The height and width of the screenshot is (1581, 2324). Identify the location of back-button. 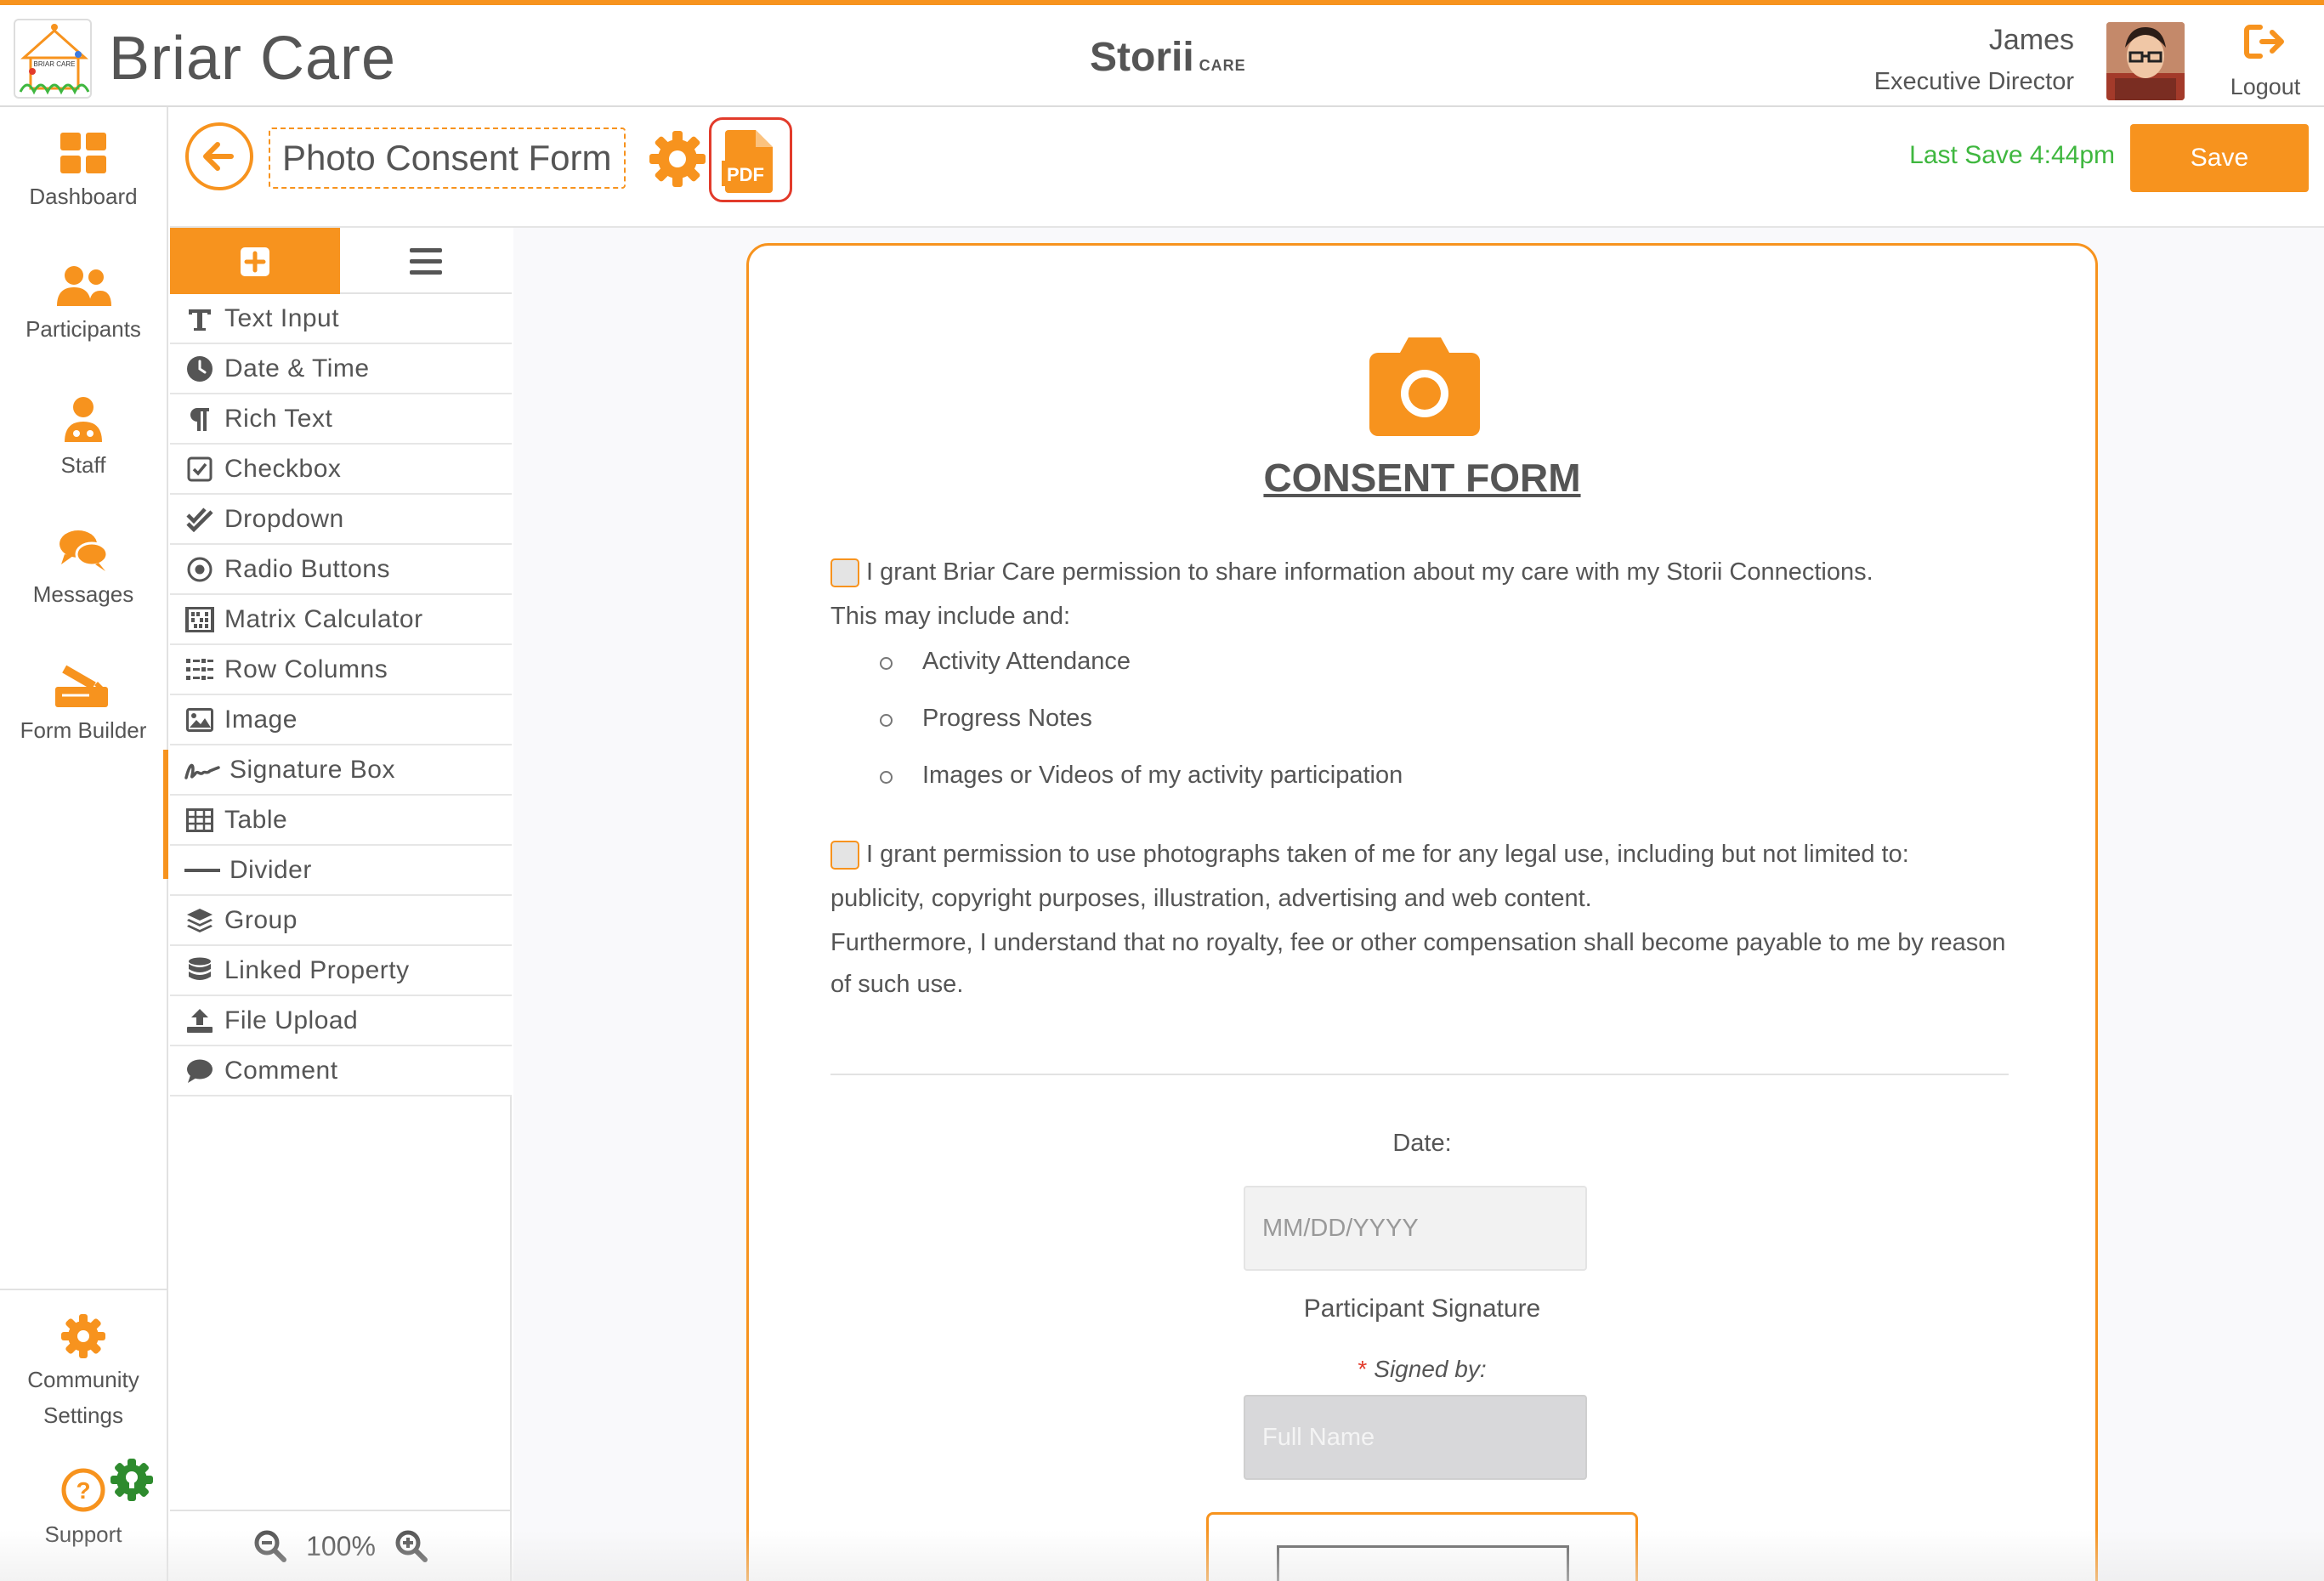
(219, 156).